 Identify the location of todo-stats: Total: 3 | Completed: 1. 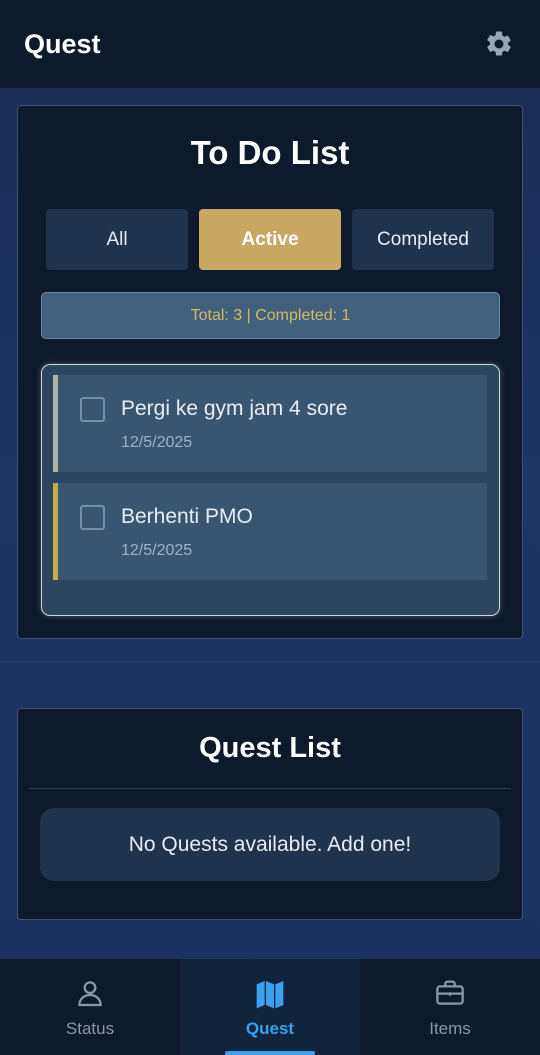
(270, 315).